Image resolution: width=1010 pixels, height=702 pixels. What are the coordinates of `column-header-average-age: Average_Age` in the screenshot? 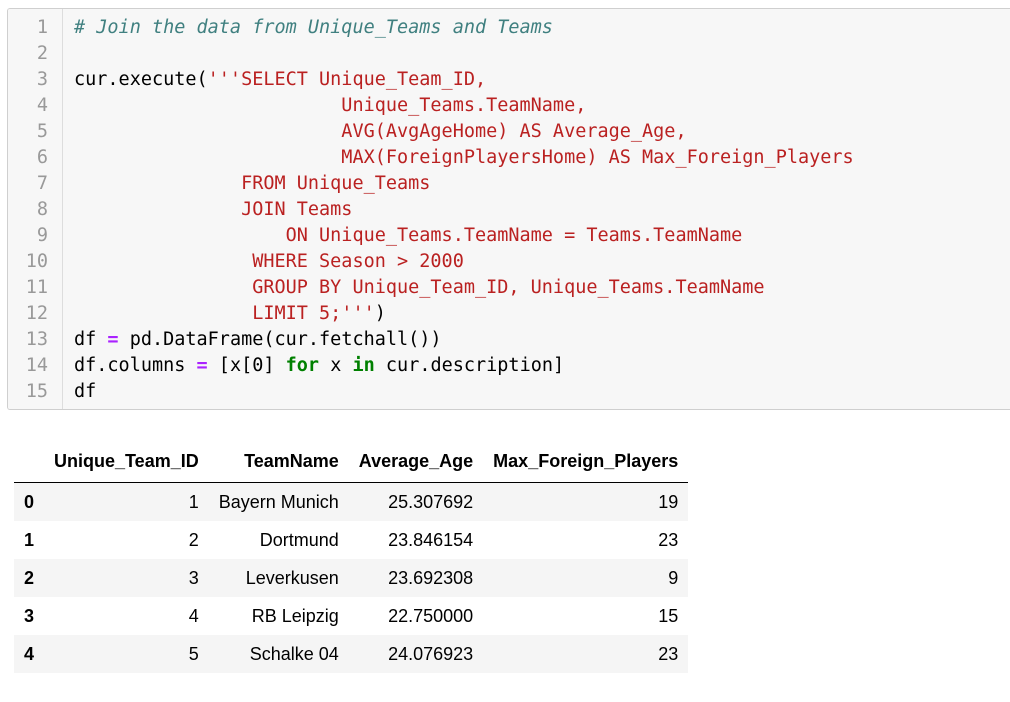 It's located at (416, 461).